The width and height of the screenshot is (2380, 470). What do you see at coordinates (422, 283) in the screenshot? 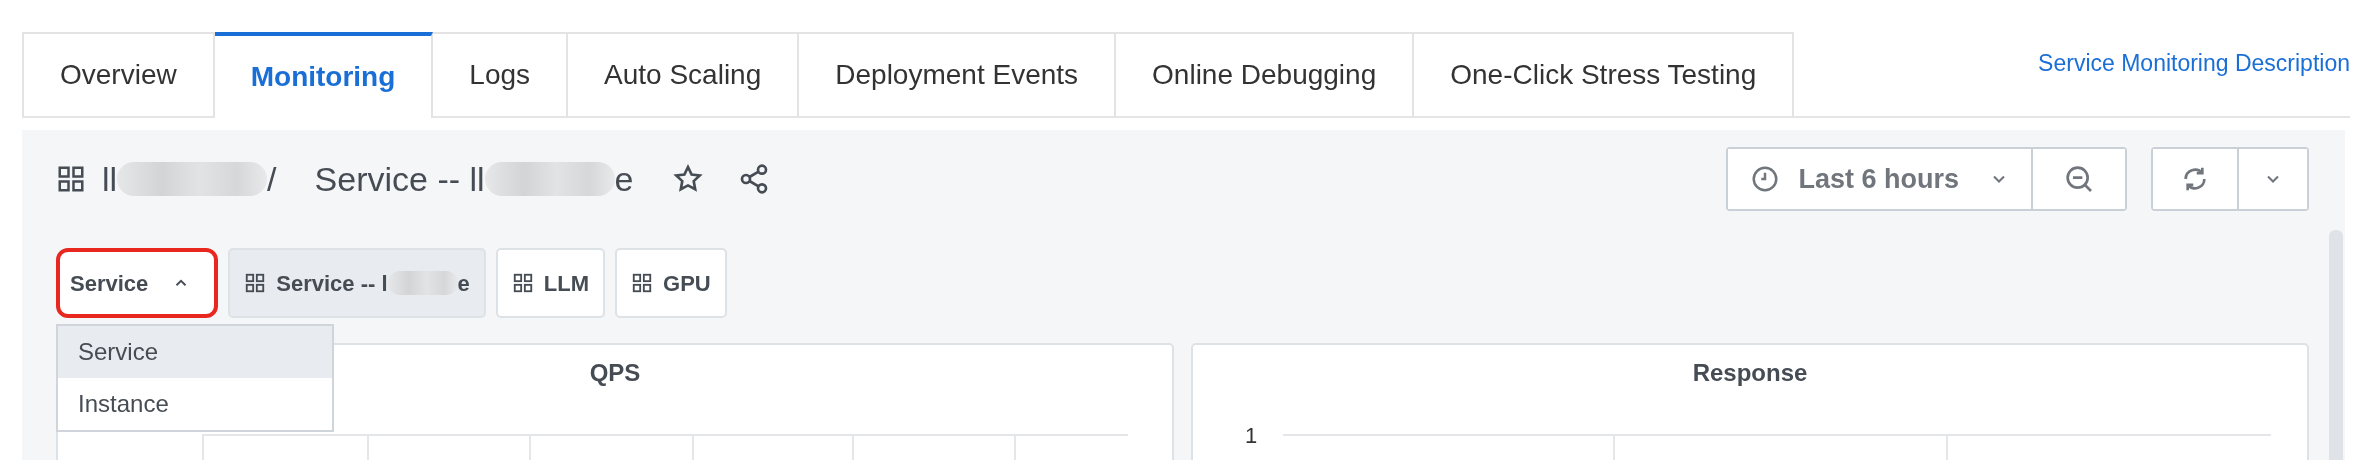
I see `redaction-blur` at bounding box center [422, 283].